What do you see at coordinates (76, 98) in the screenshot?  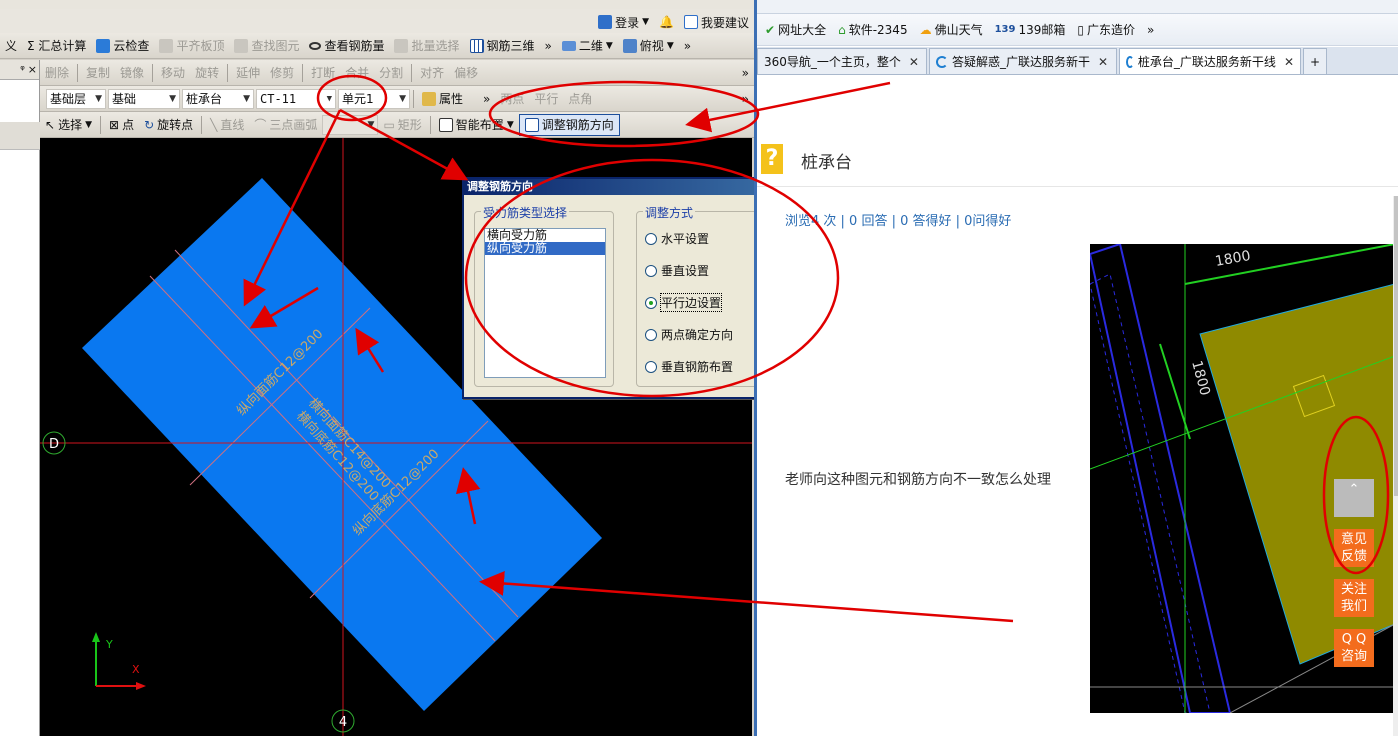 I see `floor-select: 基础层 ▼` at bounding box center [76, 98].